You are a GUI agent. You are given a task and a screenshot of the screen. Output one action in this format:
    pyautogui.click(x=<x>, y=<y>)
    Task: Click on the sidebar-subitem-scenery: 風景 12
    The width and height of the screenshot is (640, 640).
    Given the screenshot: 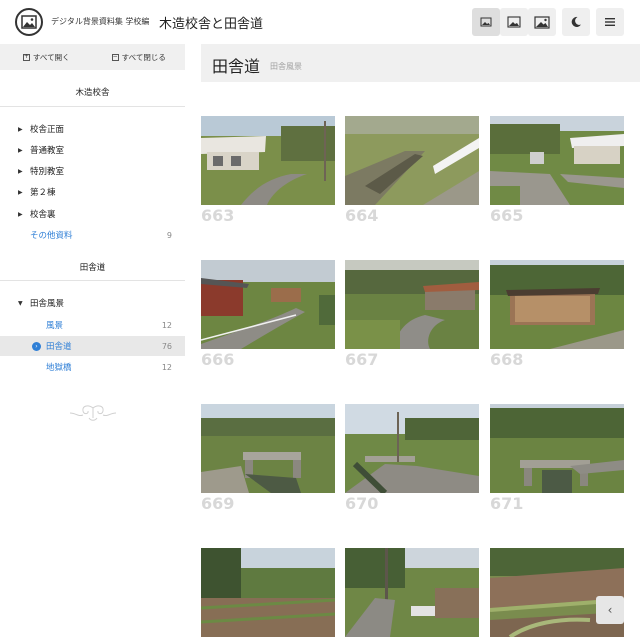 What is the action you would take?
    pyautogui.click(x=92, y=325)
    